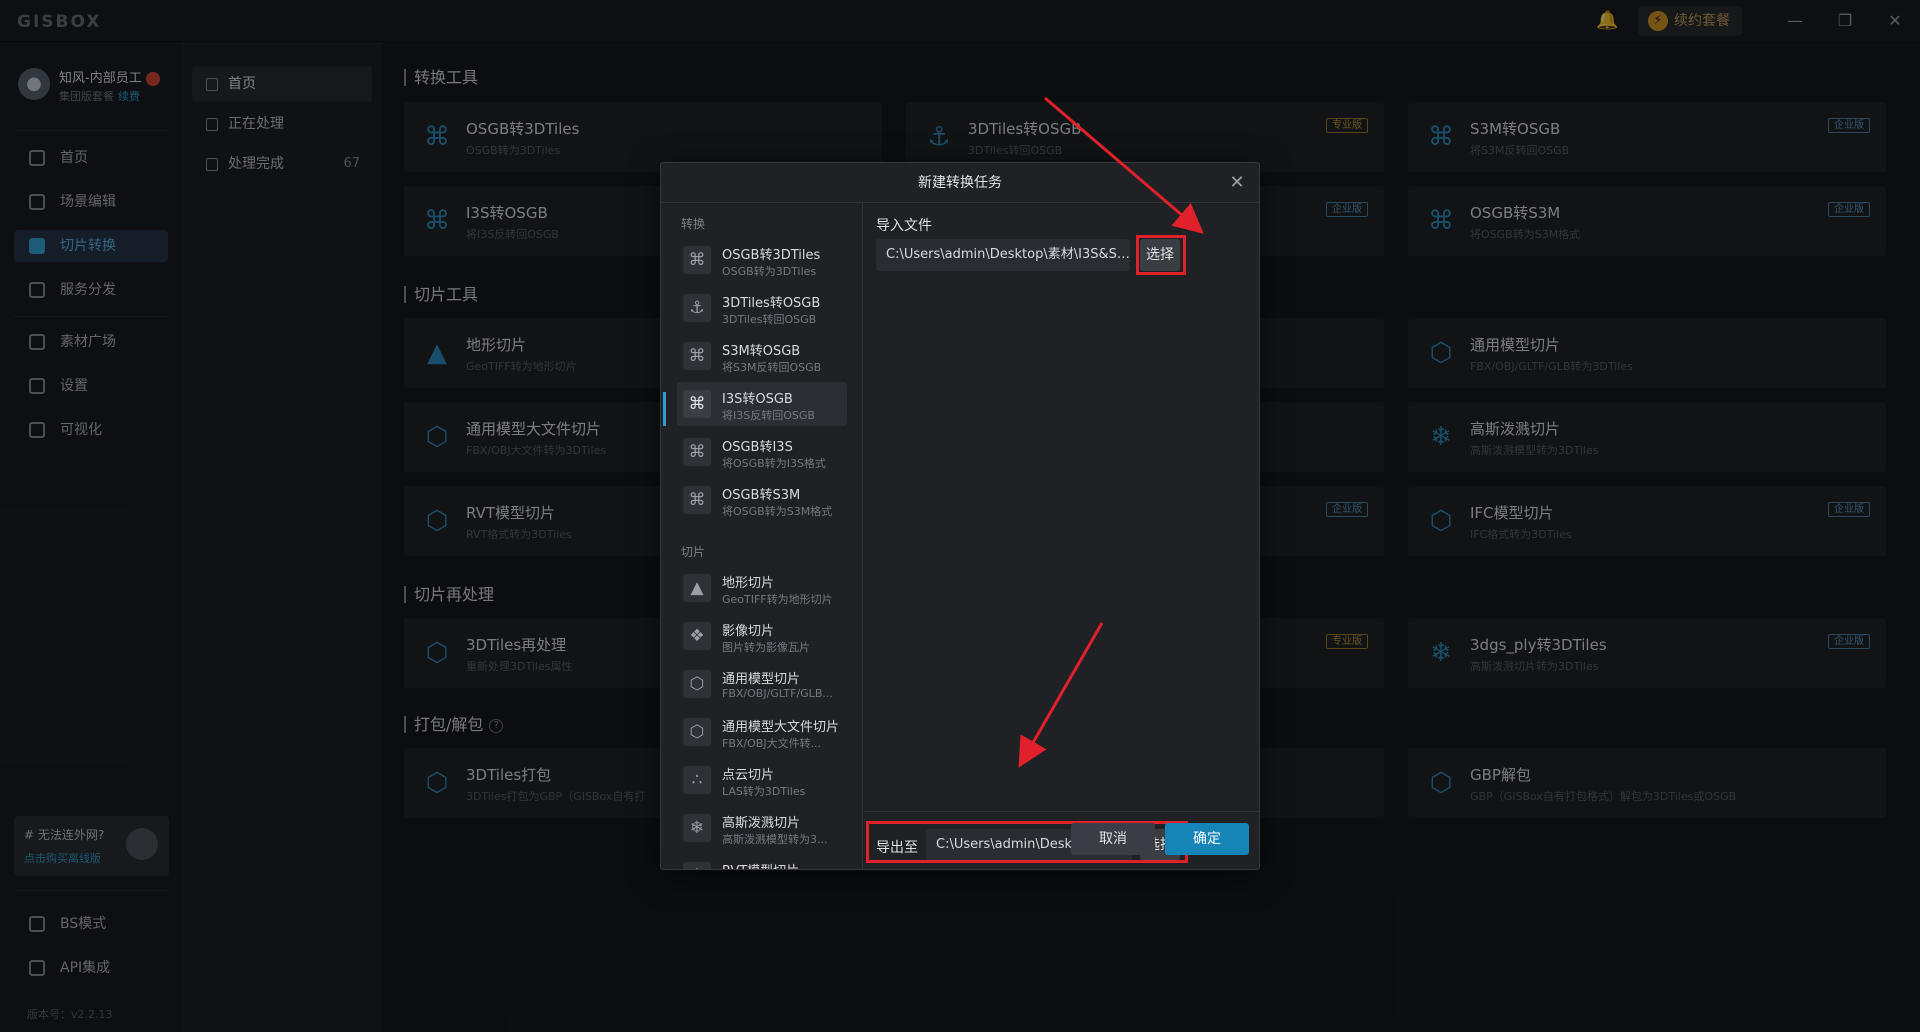 The width and height of the screenshot is (1920, 1032). What do you see at coordinates (1061, 695) in the screenshot?
I see `arrow-to-export-row` at bounding box center [1061, 695].